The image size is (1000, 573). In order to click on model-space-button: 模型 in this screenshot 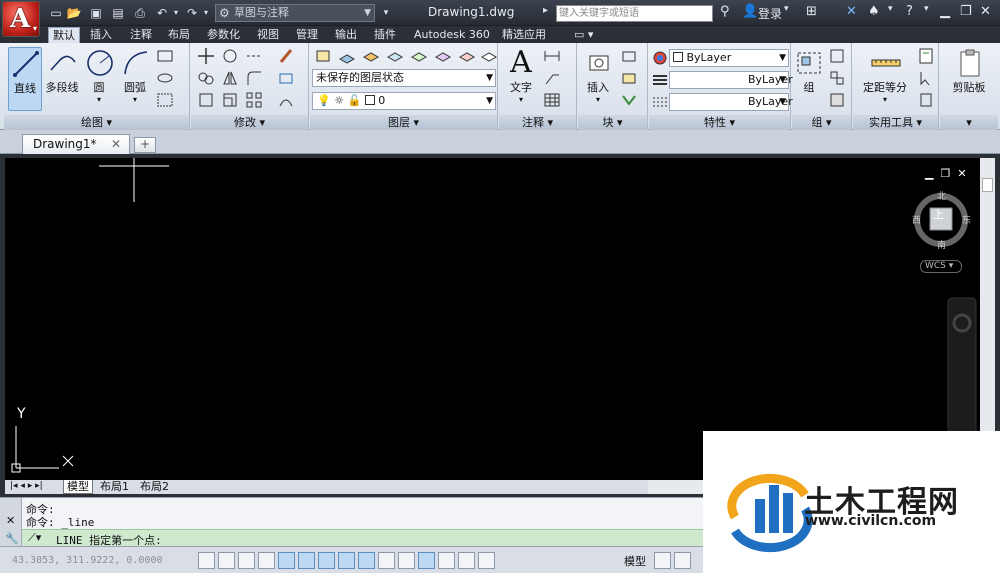, I will do `click(635, 561)`.